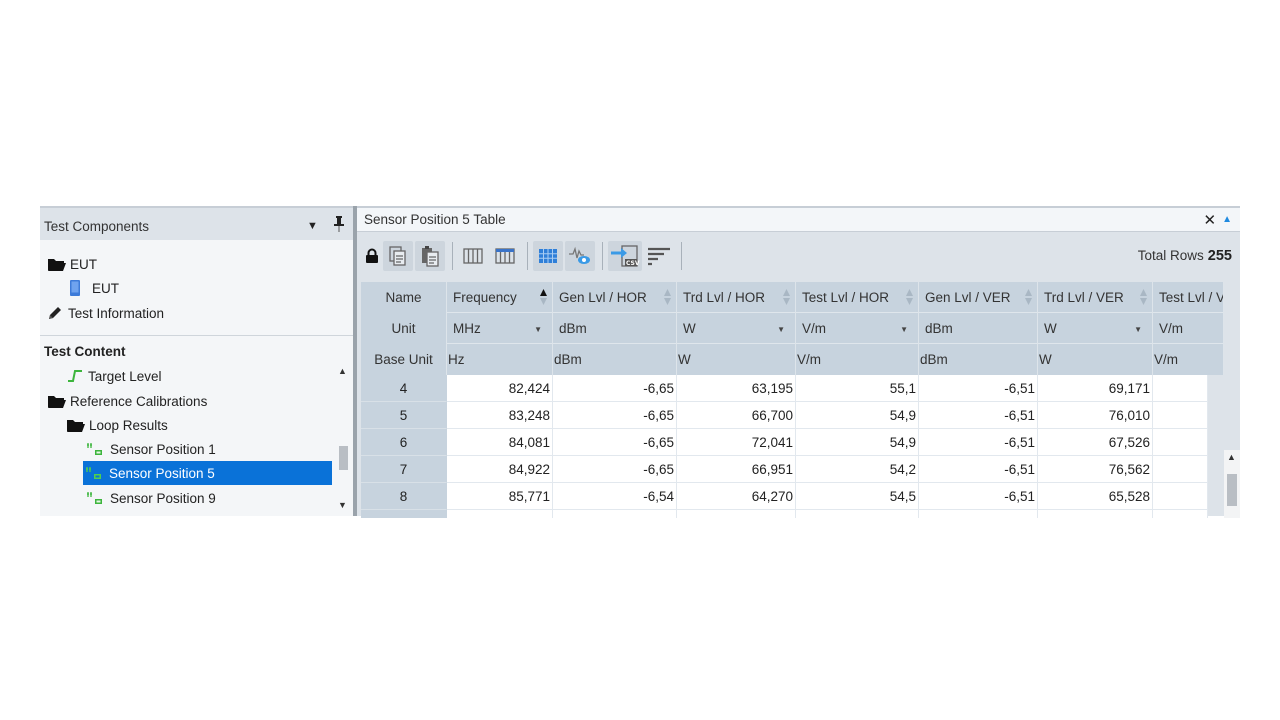 The image size is (1280, 720). Describe the element at coordinates (500, 469) in the screenshot. I see `cell-frequency: 84,922` at that location.